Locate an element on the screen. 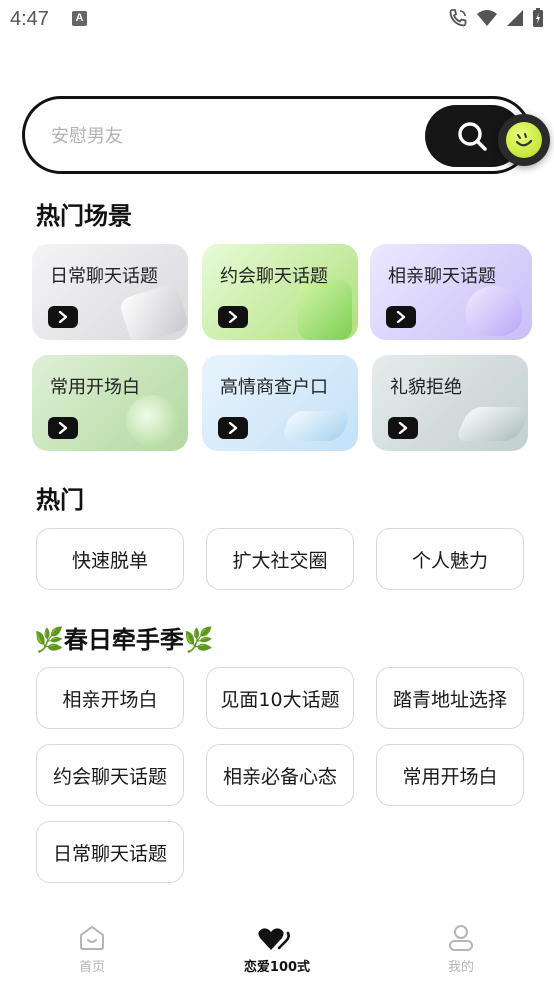  scene-card-label: 礼貌拒绝 is located at coordinates (426, 387).